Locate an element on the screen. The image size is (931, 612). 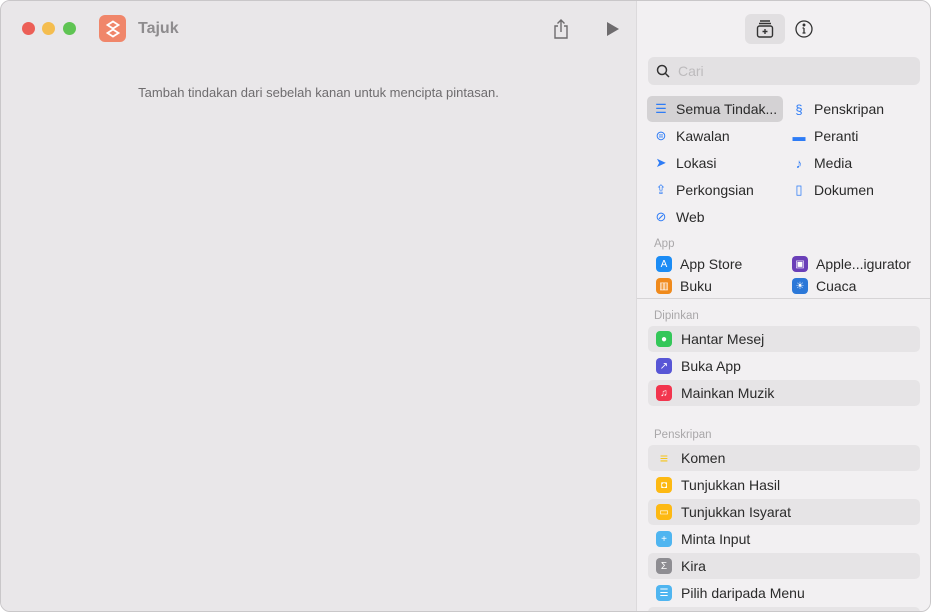
action-label: Tunjukkan Hasil is located at coordinates (731, 485).